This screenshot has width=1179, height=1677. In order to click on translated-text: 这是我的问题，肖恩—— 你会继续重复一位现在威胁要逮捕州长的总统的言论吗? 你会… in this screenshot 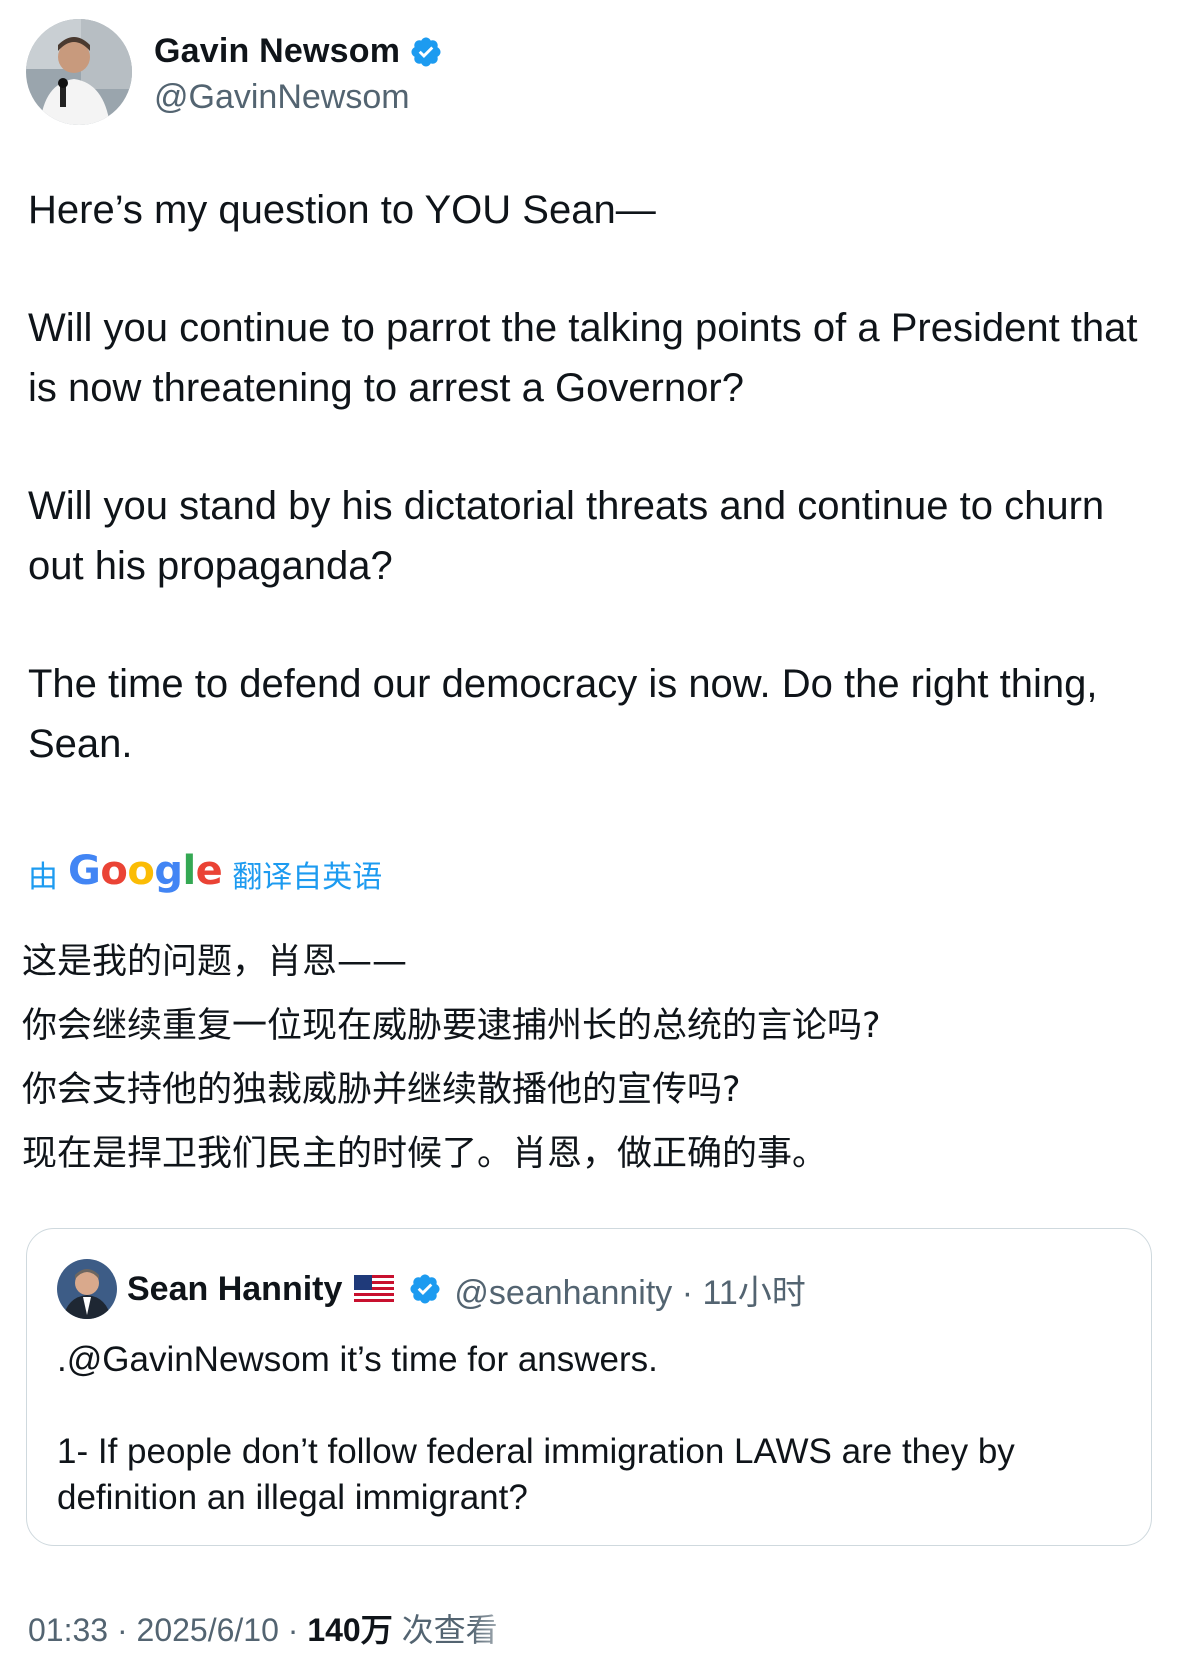, I will do `click(587, 1058)`.